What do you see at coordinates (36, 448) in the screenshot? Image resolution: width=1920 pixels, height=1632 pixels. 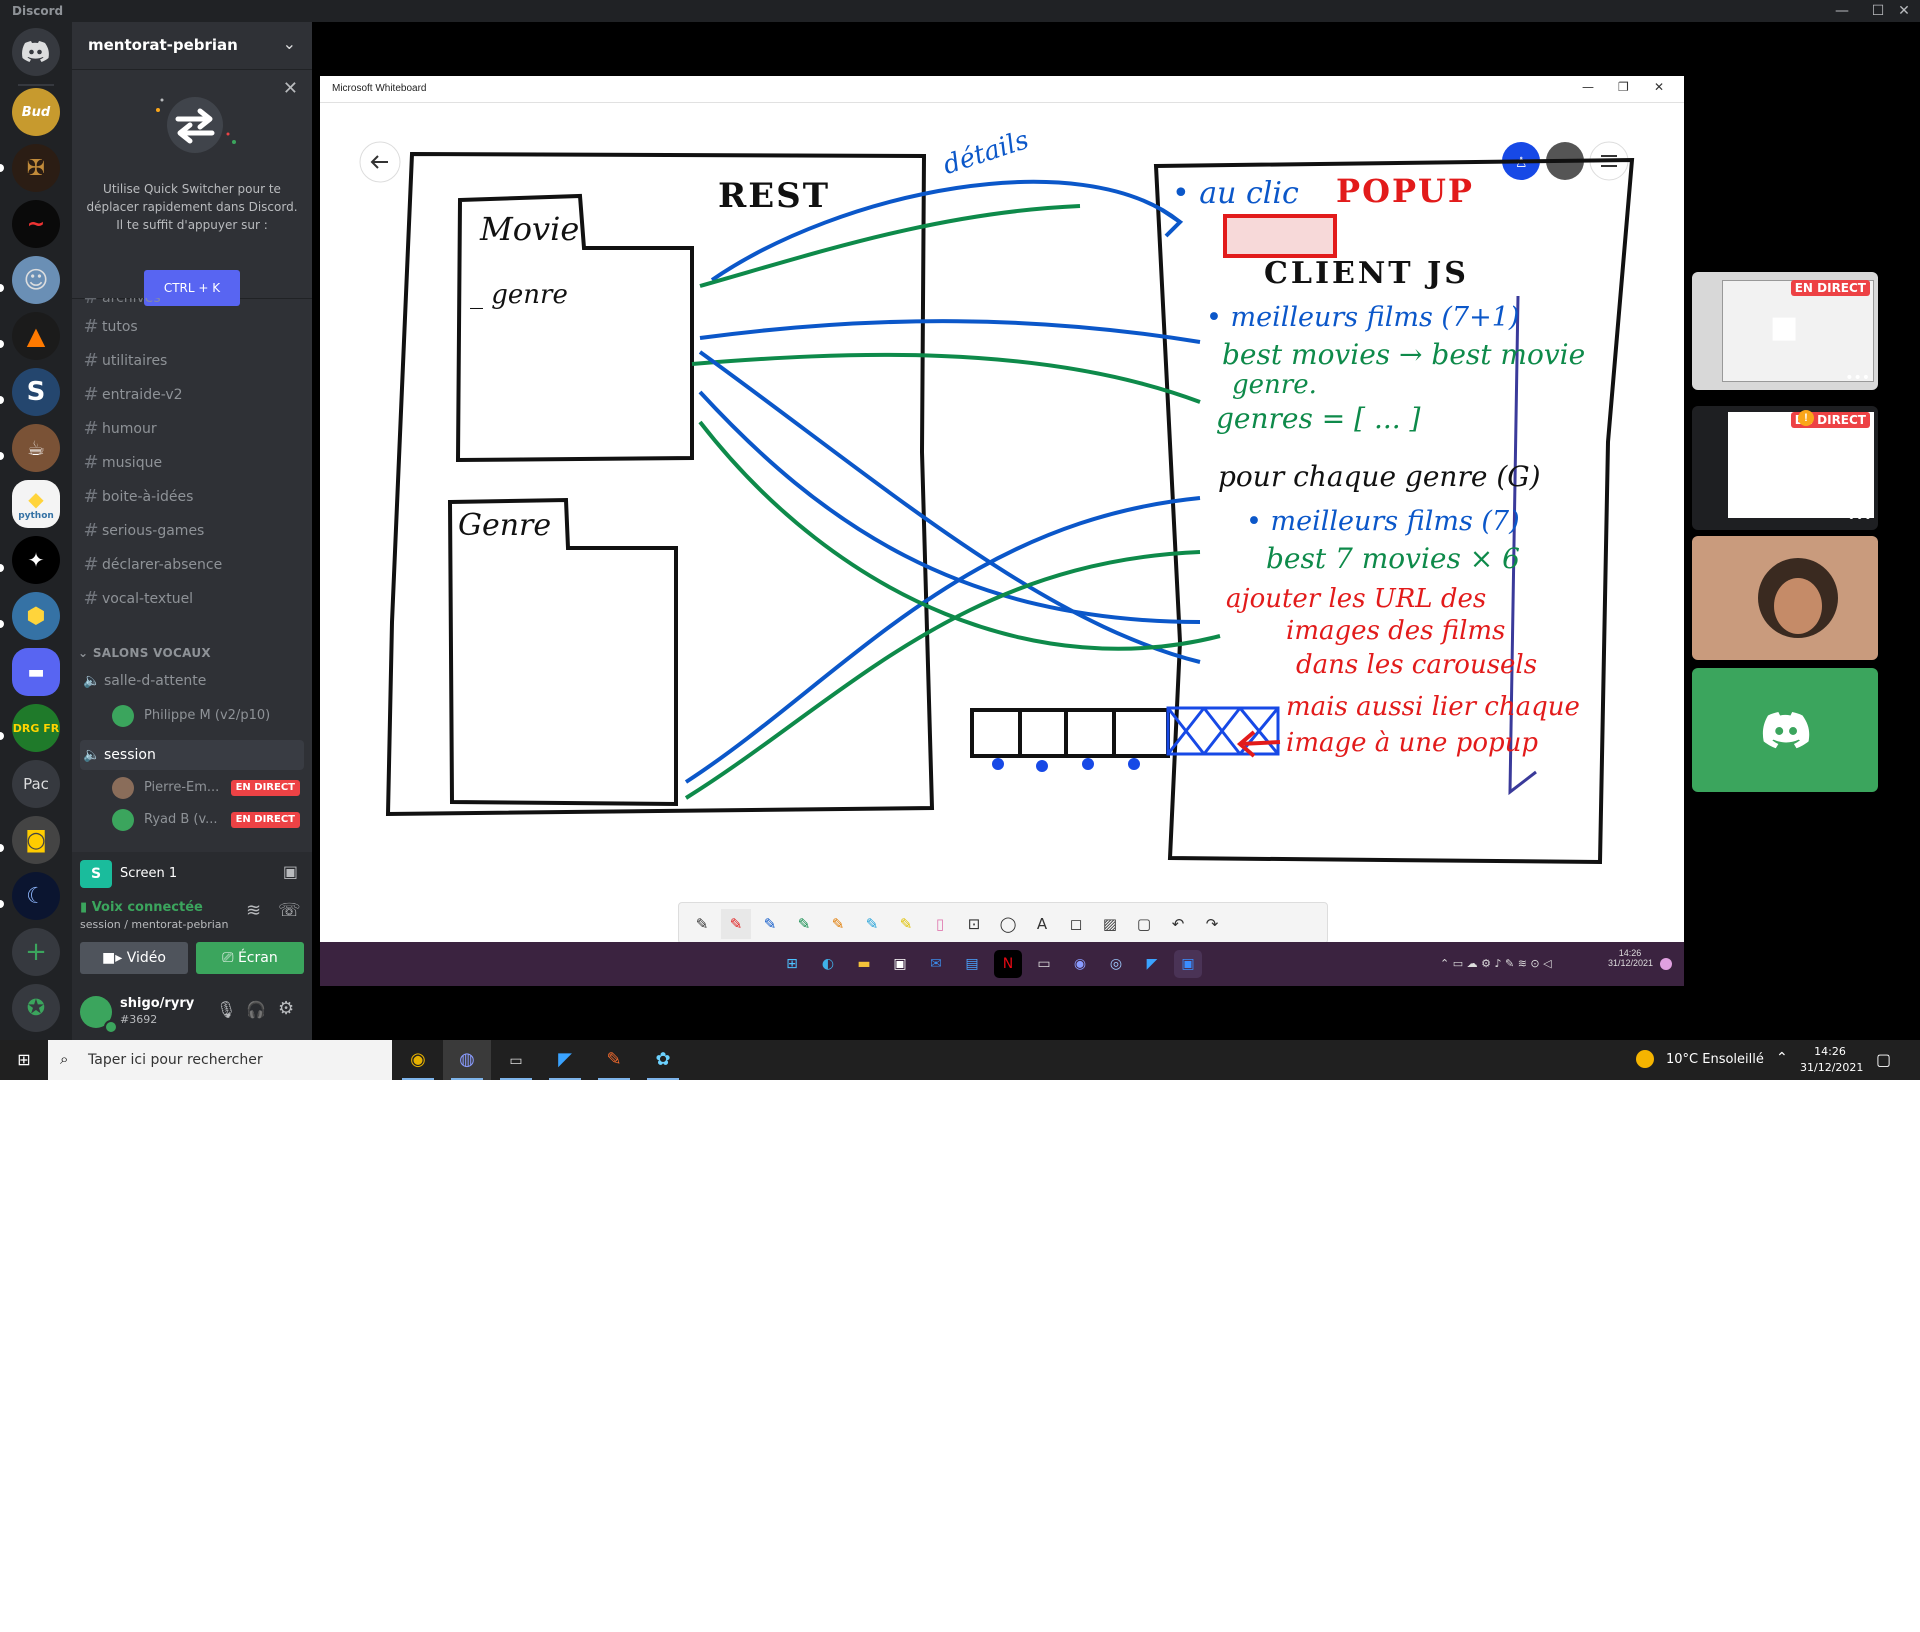 I see `server-icon-7: ☕` at bounding box center [36, 448].